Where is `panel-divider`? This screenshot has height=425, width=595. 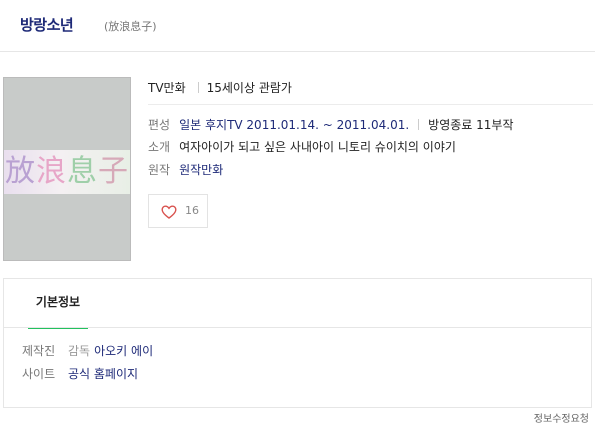
panel-divider is located at coordinates (297, 327).